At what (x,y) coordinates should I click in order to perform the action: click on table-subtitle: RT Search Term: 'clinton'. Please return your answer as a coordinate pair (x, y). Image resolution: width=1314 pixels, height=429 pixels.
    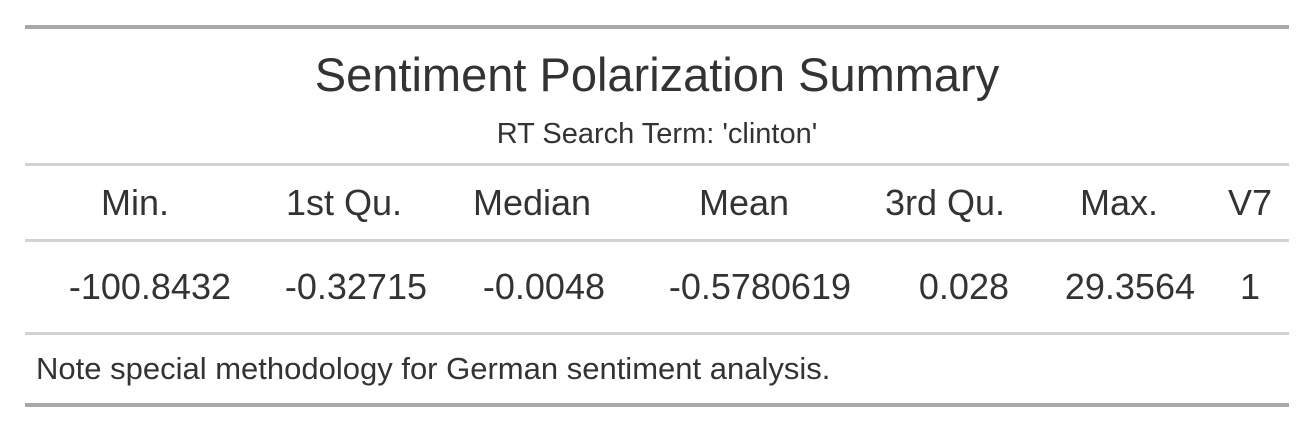
    Looking at the image, I should click on (657, 134).